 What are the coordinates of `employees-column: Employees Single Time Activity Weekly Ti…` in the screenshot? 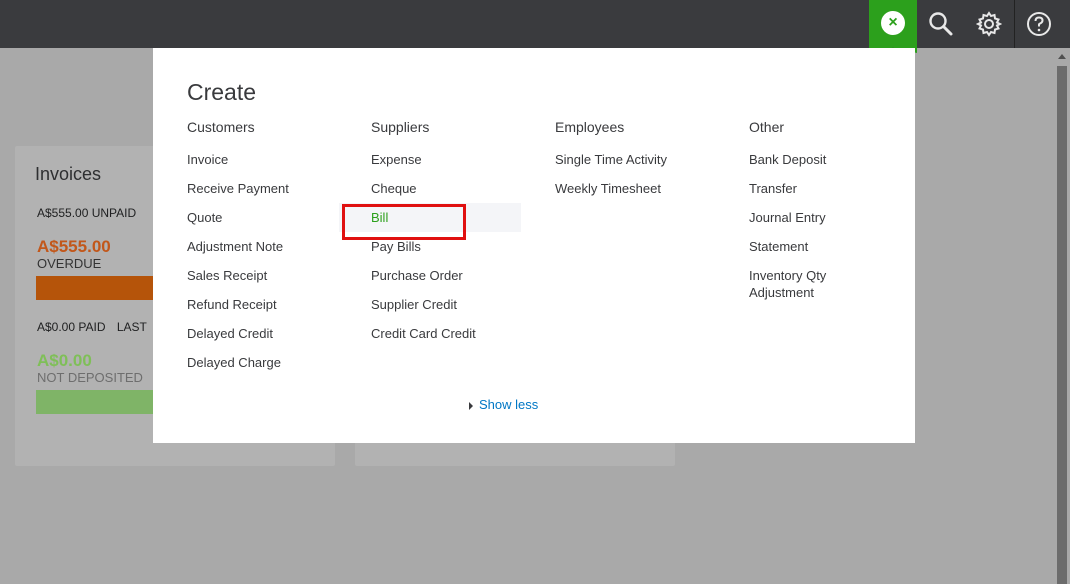 It's located at (611, 164).